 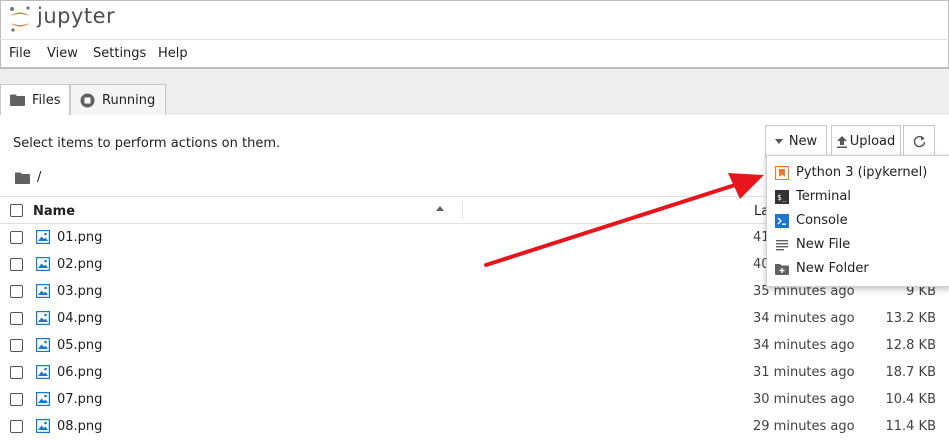 What do you see at coordinates (474, 399) in the screenshot?
I see `file-row: 07.png 30 minutes ago 10.4 KB` at bounding box center [474, 399].